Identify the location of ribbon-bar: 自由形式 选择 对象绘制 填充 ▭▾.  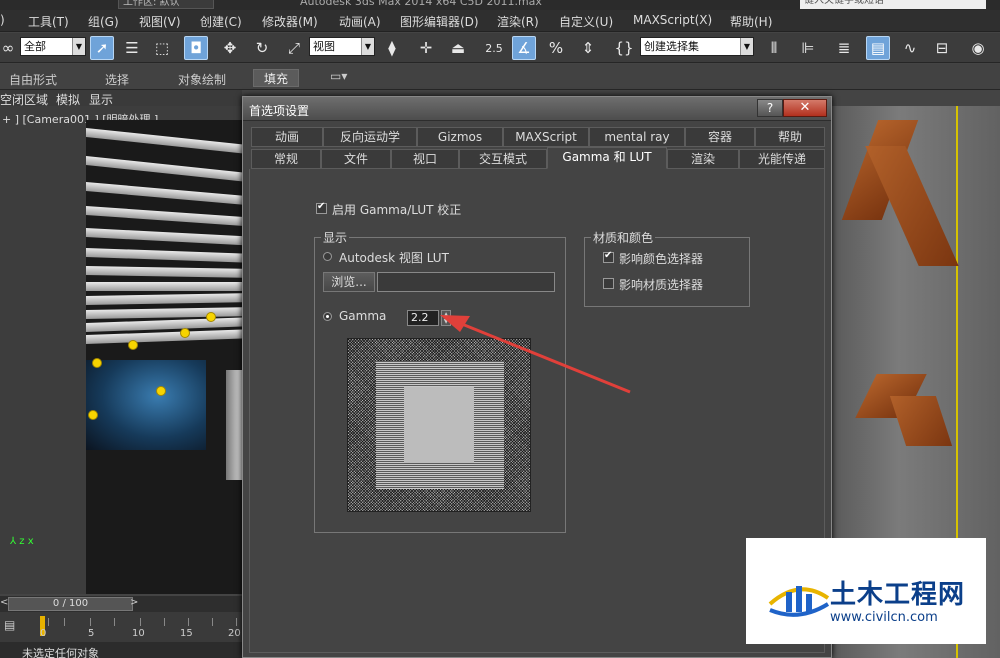
(500, 77).